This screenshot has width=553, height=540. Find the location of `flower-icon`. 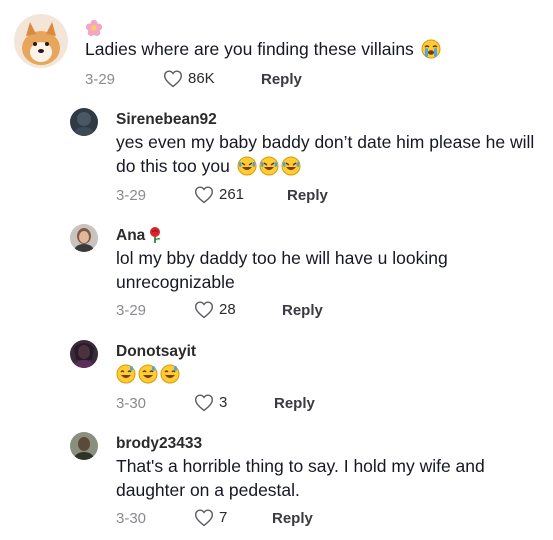

flower-icon is located at coordinates (94, 28).